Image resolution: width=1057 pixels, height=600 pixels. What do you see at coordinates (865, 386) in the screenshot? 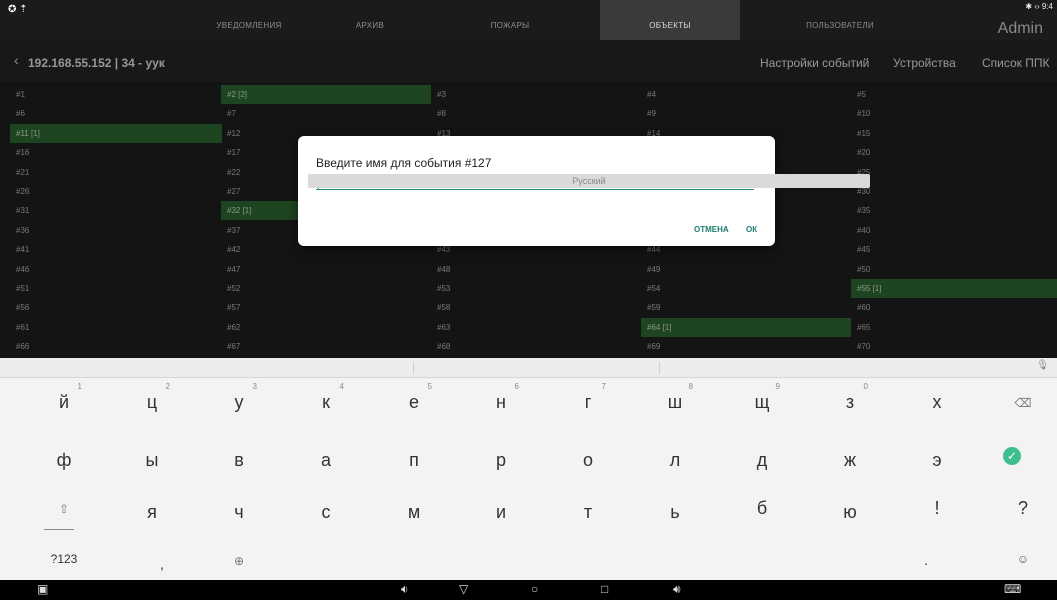
I see `key-hint: 0` at bounding box center [865, 386].